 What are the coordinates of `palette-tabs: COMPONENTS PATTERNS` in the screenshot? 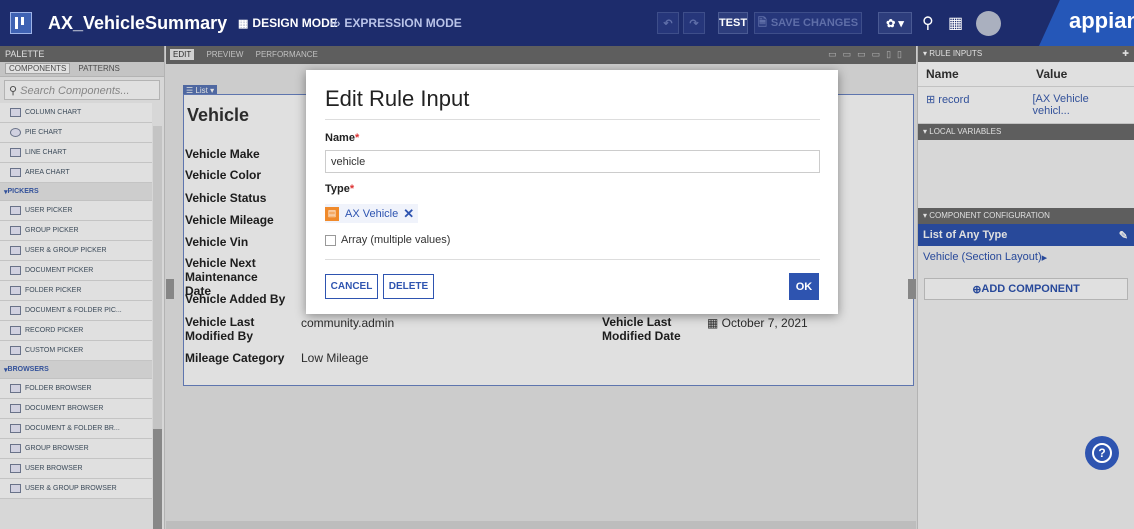 It's located at (82, 69).